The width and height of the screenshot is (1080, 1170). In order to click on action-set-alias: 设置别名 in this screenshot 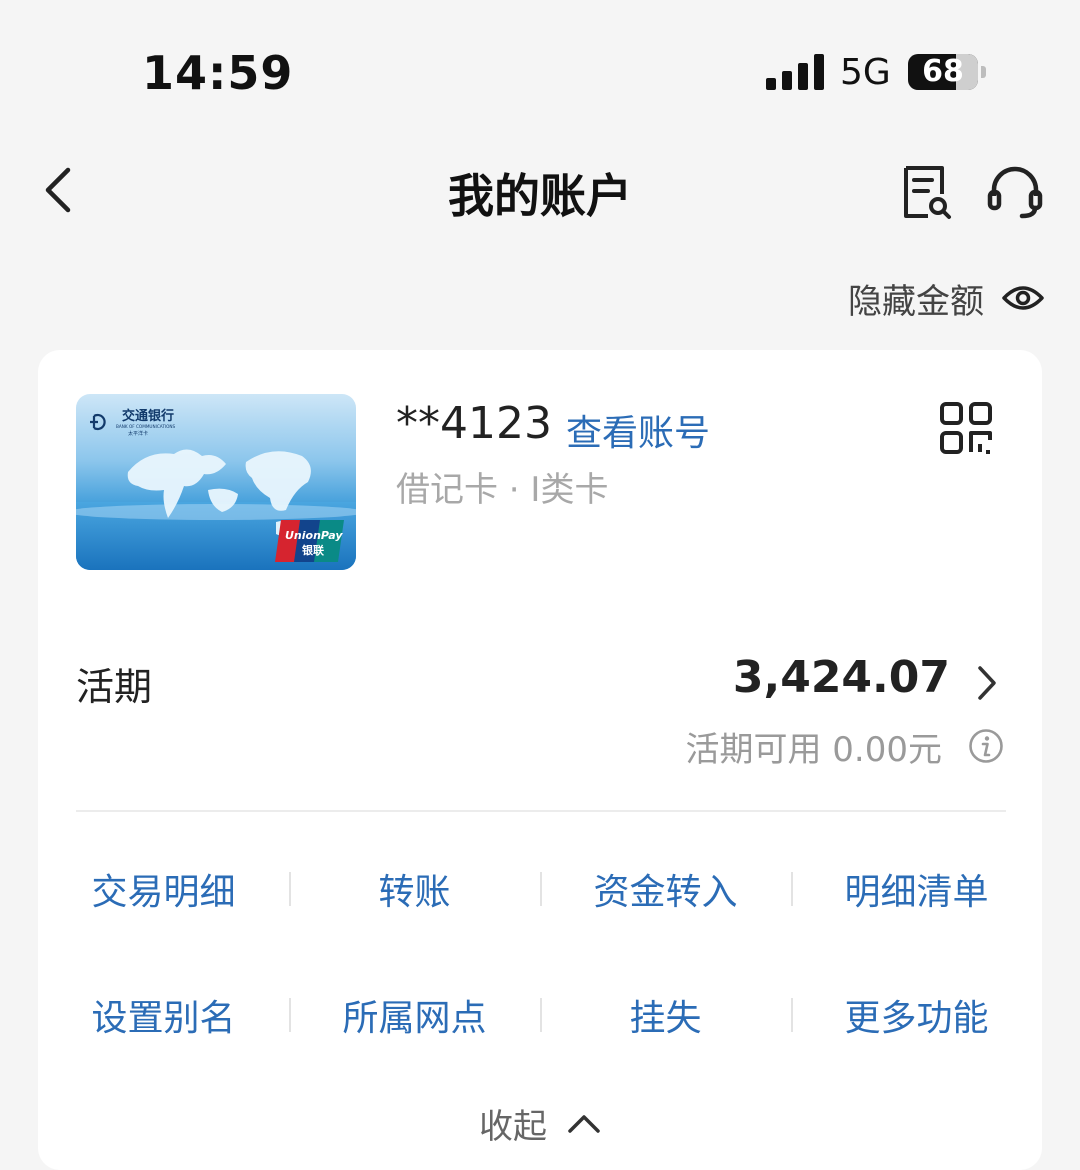, I will do `click(163, 1015)`.